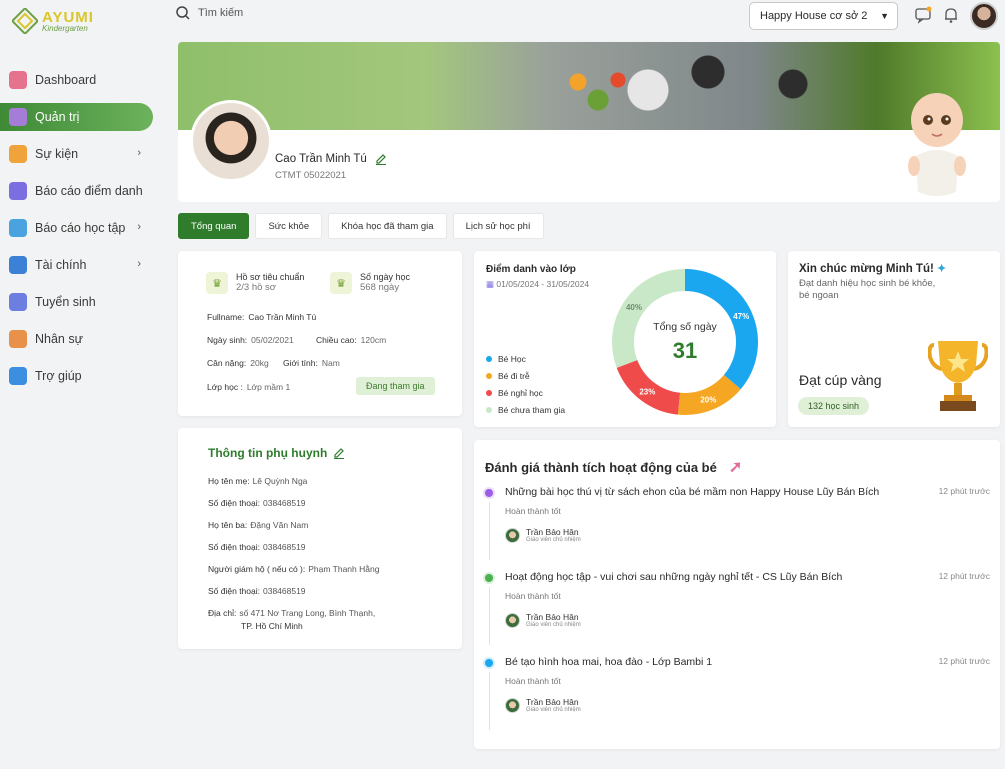  What do you see at coordinates (57, 117) in the screenshot?
I see `sidebar-item-label: Quản trị` at bounding box center [57, 117].